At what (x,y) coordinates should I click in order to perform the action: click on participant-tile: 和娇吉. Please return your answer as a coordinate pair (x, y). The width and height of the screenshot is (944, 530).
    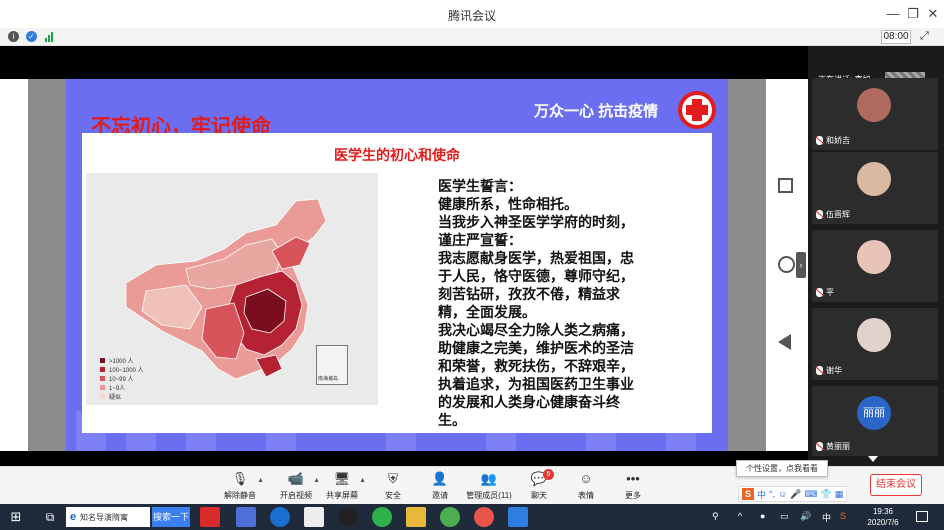
    Looking at the image, I should click on (875, 114).